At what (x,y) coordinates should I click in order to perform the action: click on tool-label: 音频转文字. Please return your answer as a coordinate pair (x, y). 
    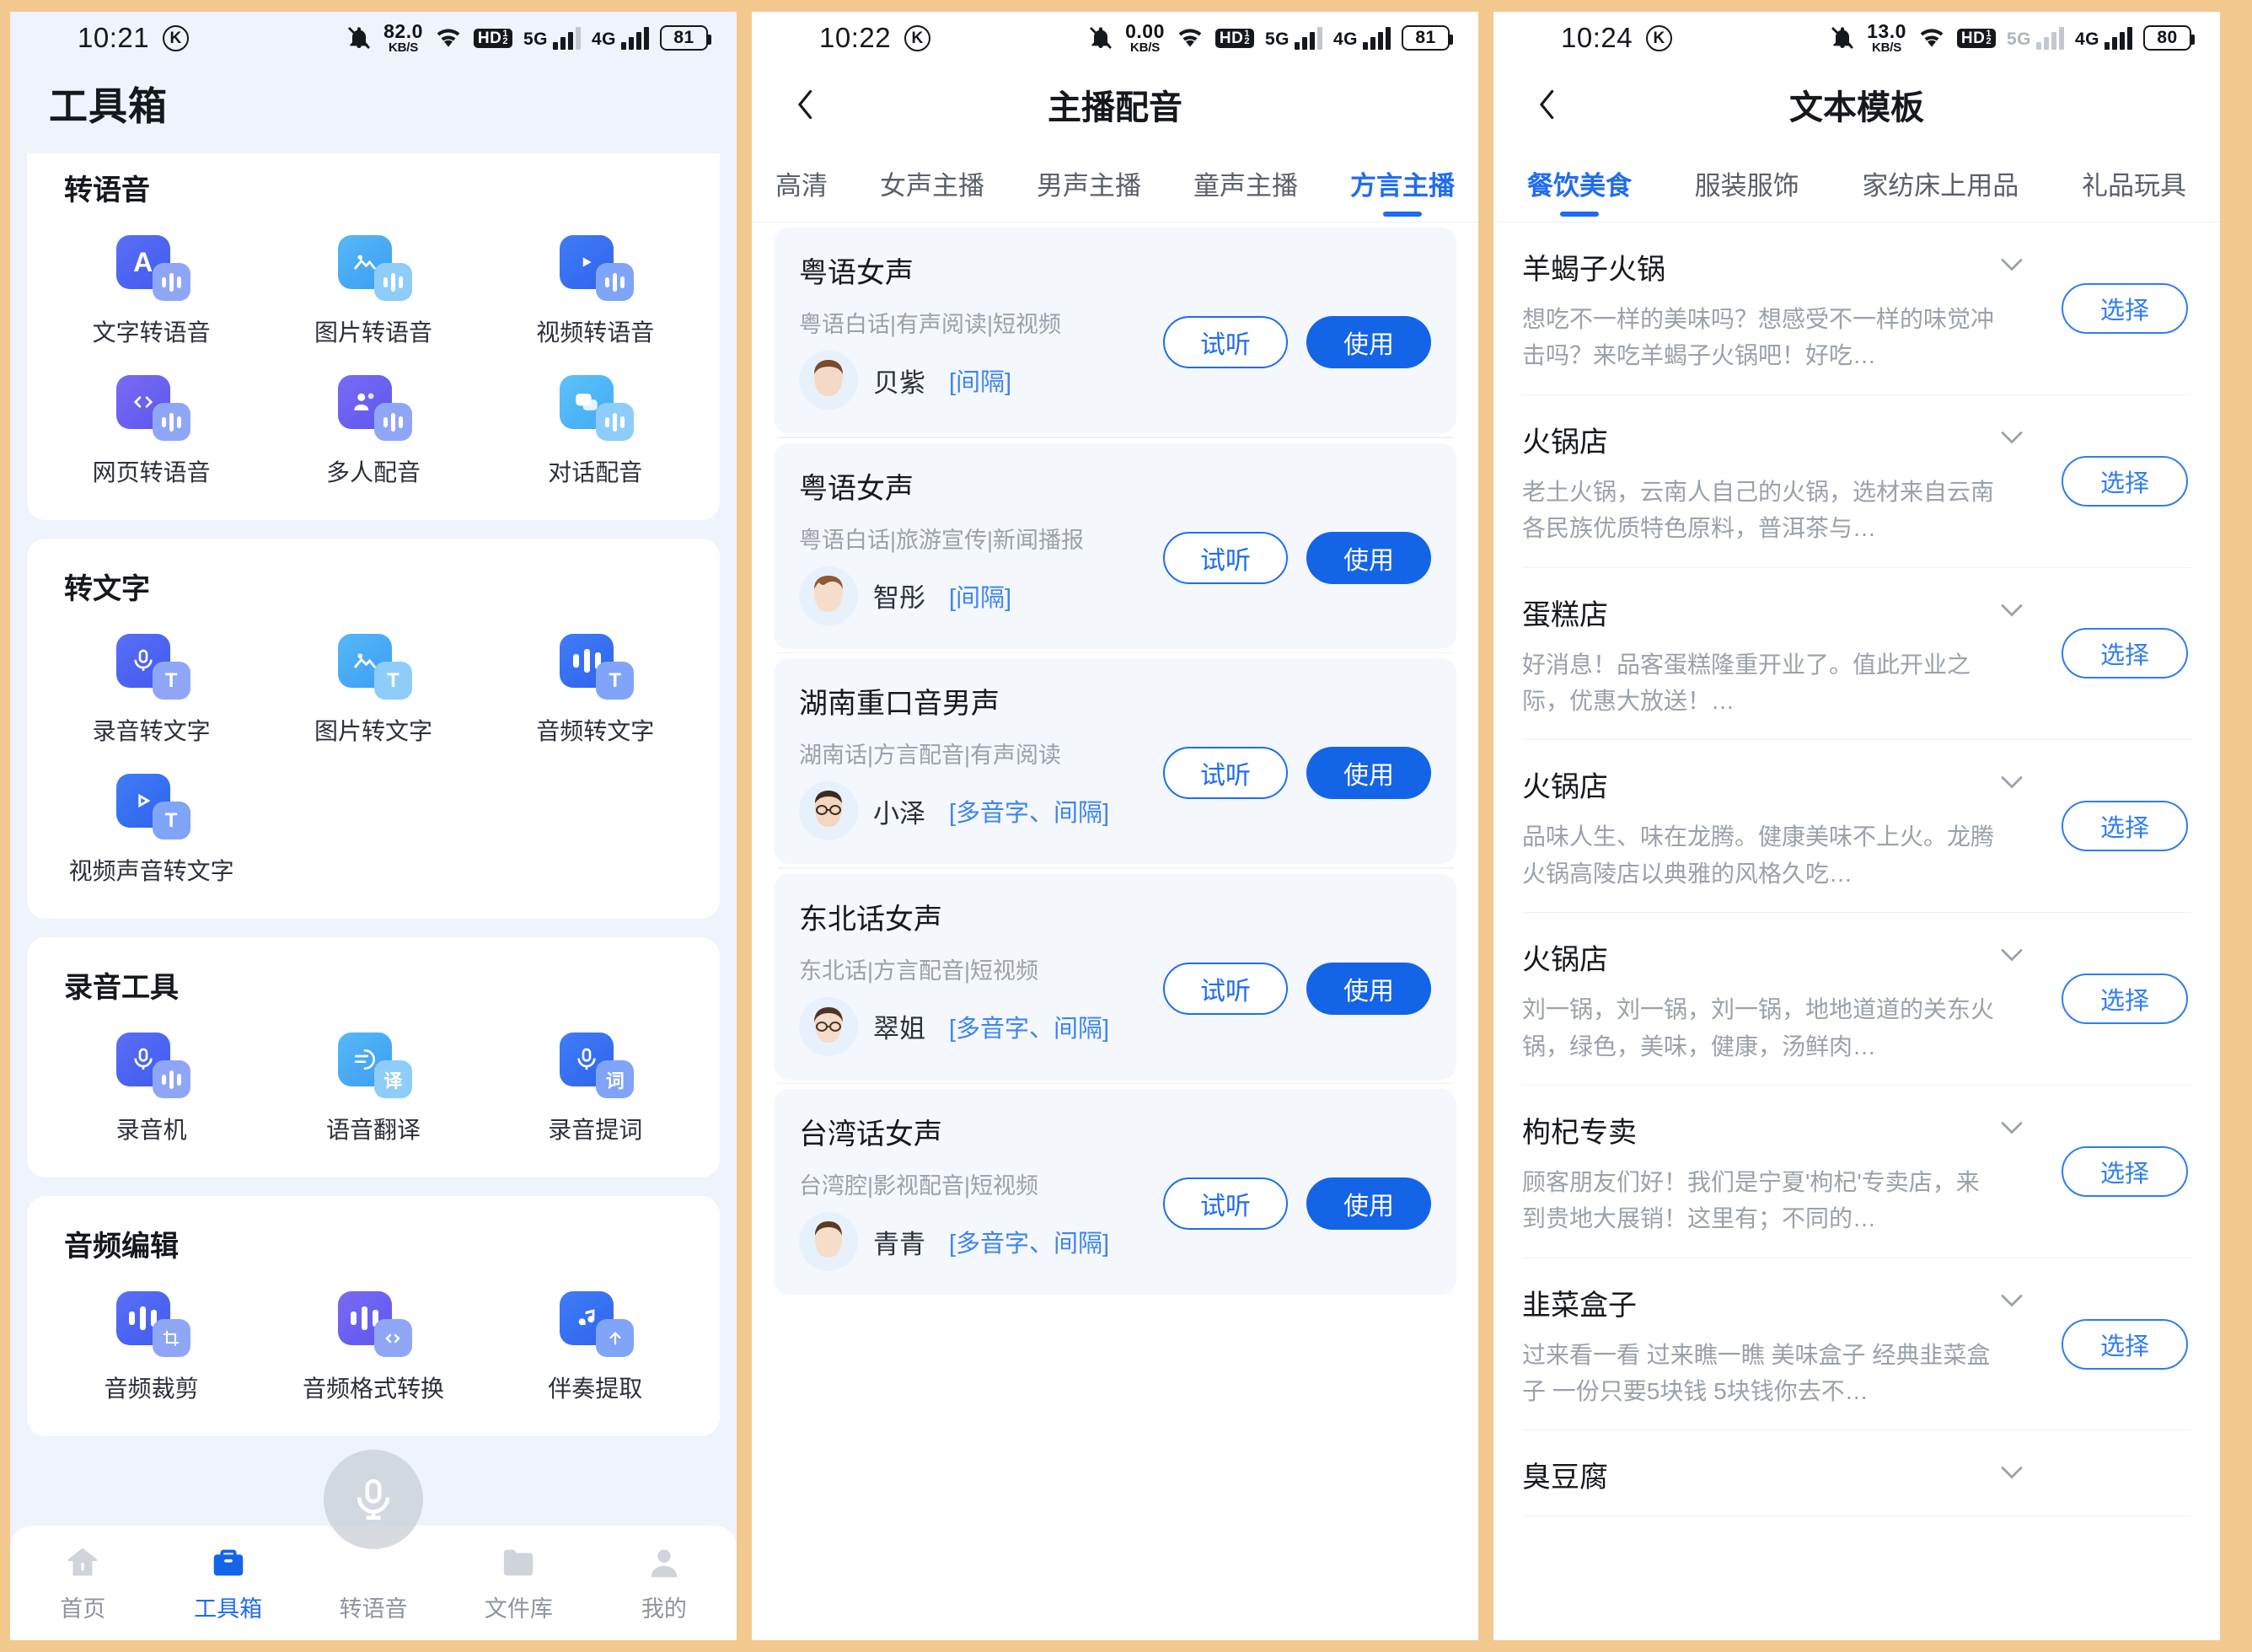
    Looking at the image, I should click on (595, 731).